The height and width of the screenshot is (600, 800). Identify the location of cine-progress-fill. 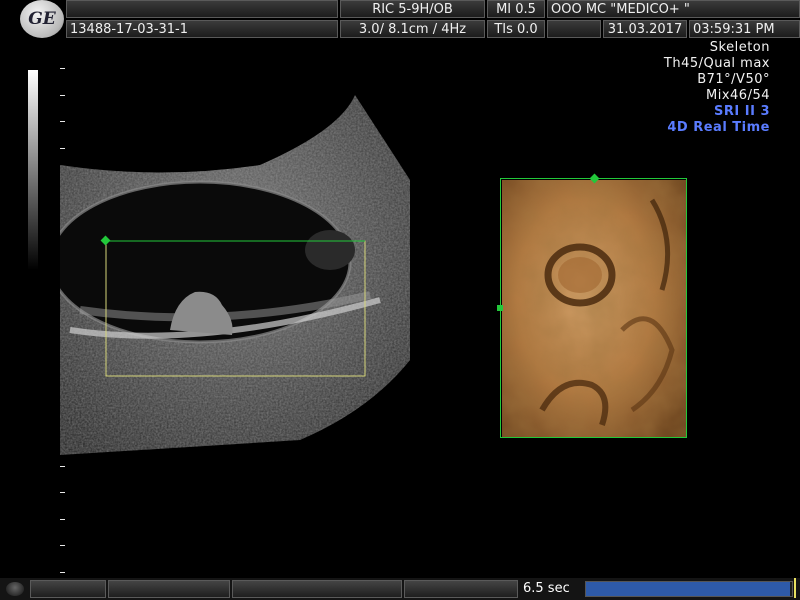
(688, 589).